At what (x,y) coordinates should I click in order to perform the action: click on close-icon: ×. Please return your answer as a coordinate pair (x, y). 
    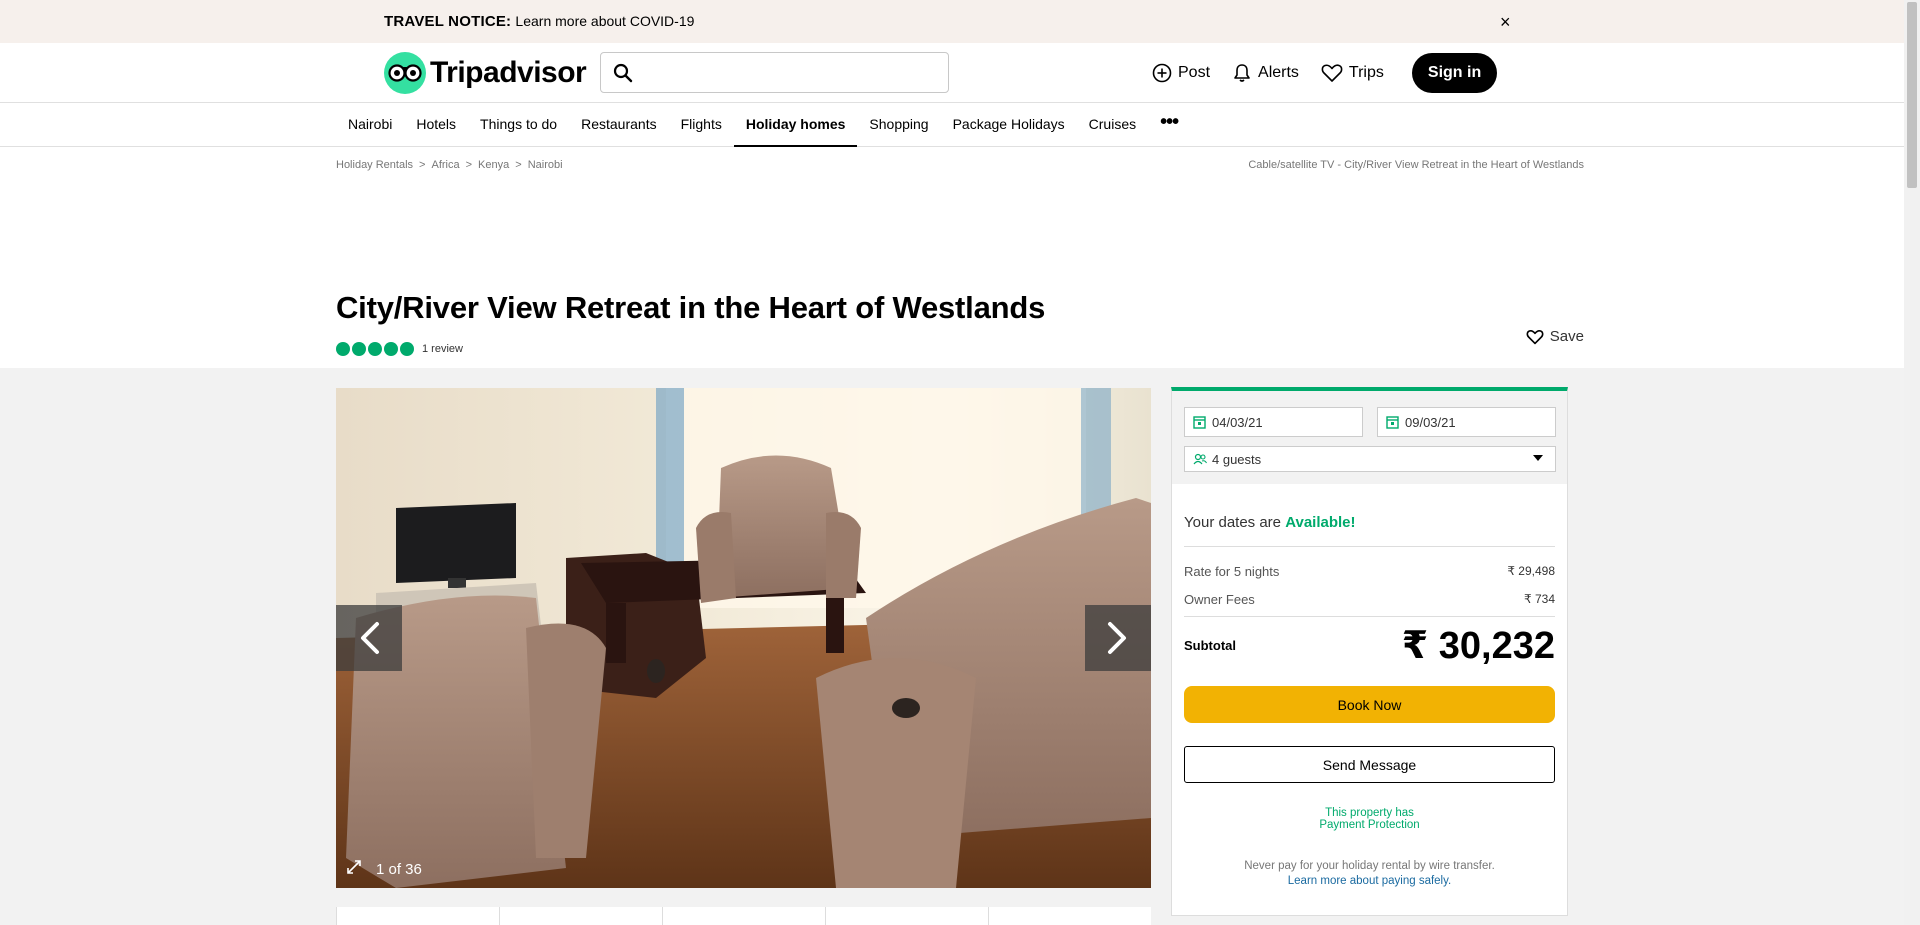
    Looking at the image, I should click on (1505, 22).